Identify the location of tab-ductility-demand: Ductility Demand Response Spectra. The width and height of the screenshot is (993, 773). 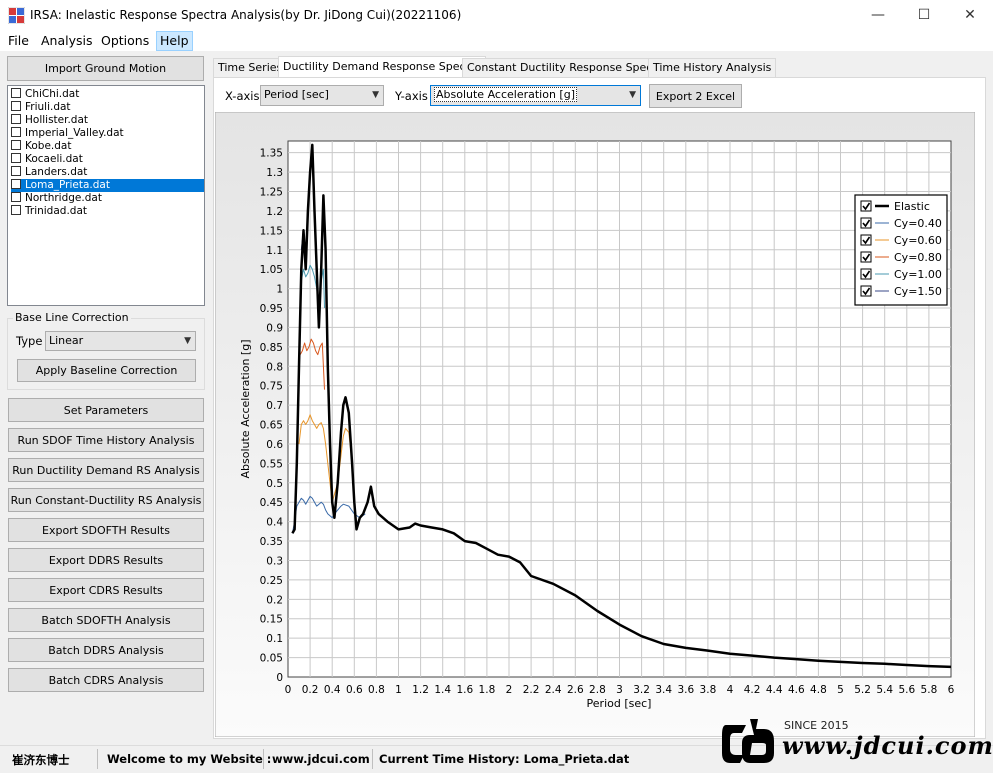
(382, 67).